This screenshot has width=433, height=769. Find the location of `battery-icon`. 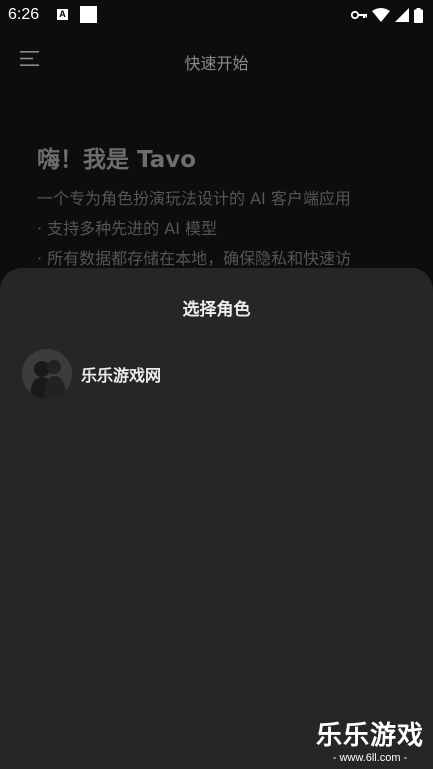

battery-icon is located at coordinates (418, 15).